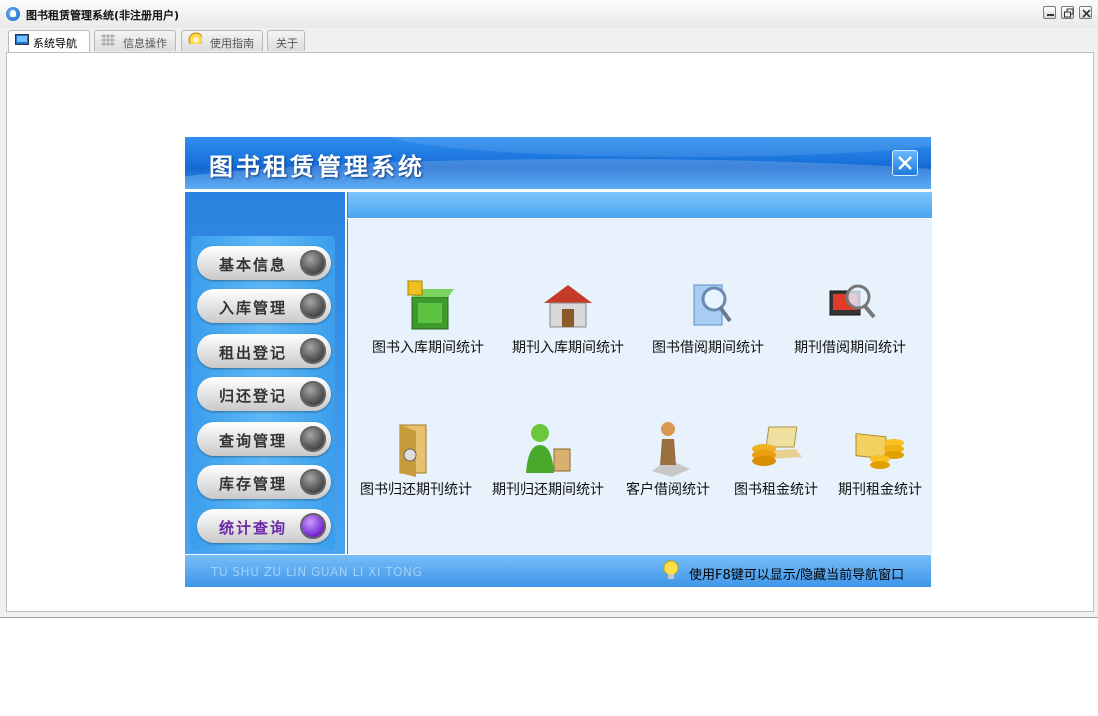 The height and width of the screenshot is (716, 1098). What do you see at coordinates (797, 575) in the screenshot?
I see `footer-tip-text: 使用F8键可以显示/隐藏当前导航窗口` at bounding box center [797, 575].